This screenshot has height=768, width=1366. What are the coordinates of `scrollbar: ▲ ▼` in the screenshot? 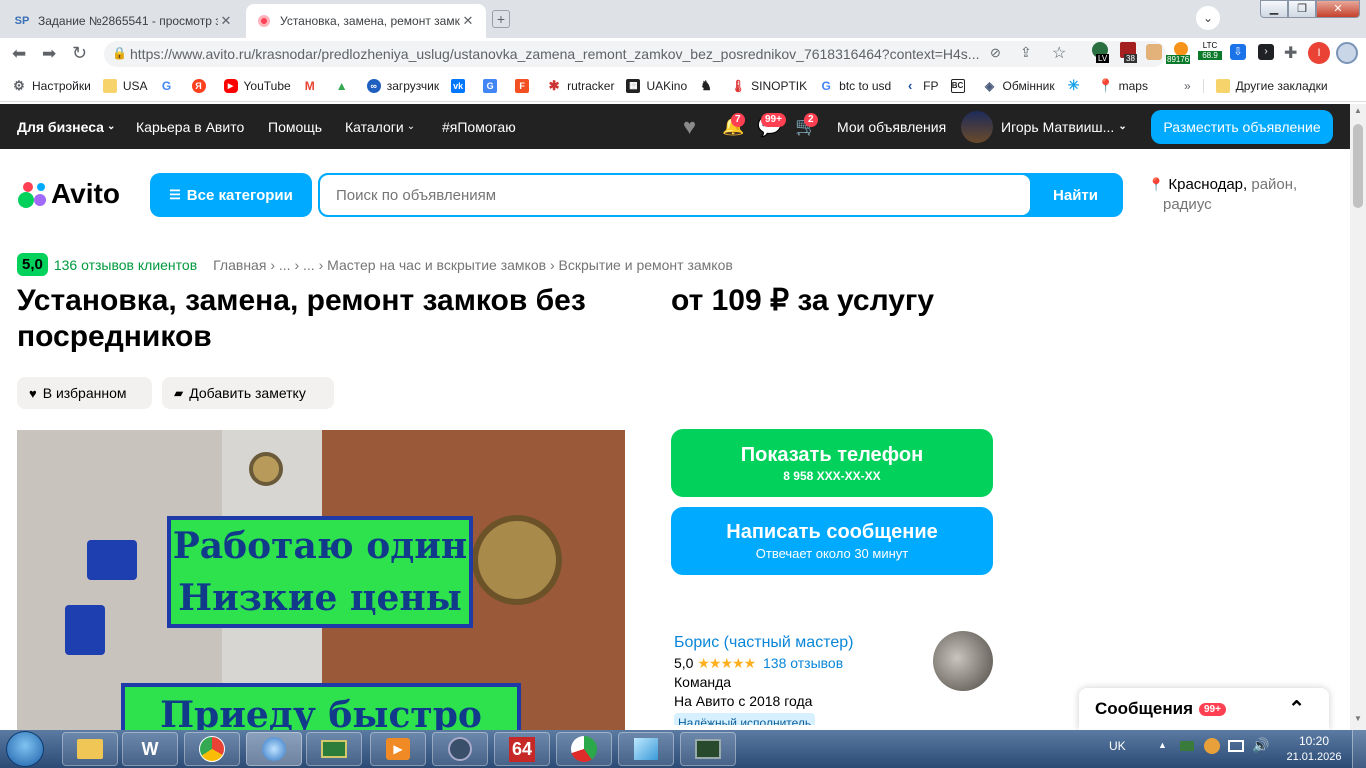 It's located at (1358, 417).